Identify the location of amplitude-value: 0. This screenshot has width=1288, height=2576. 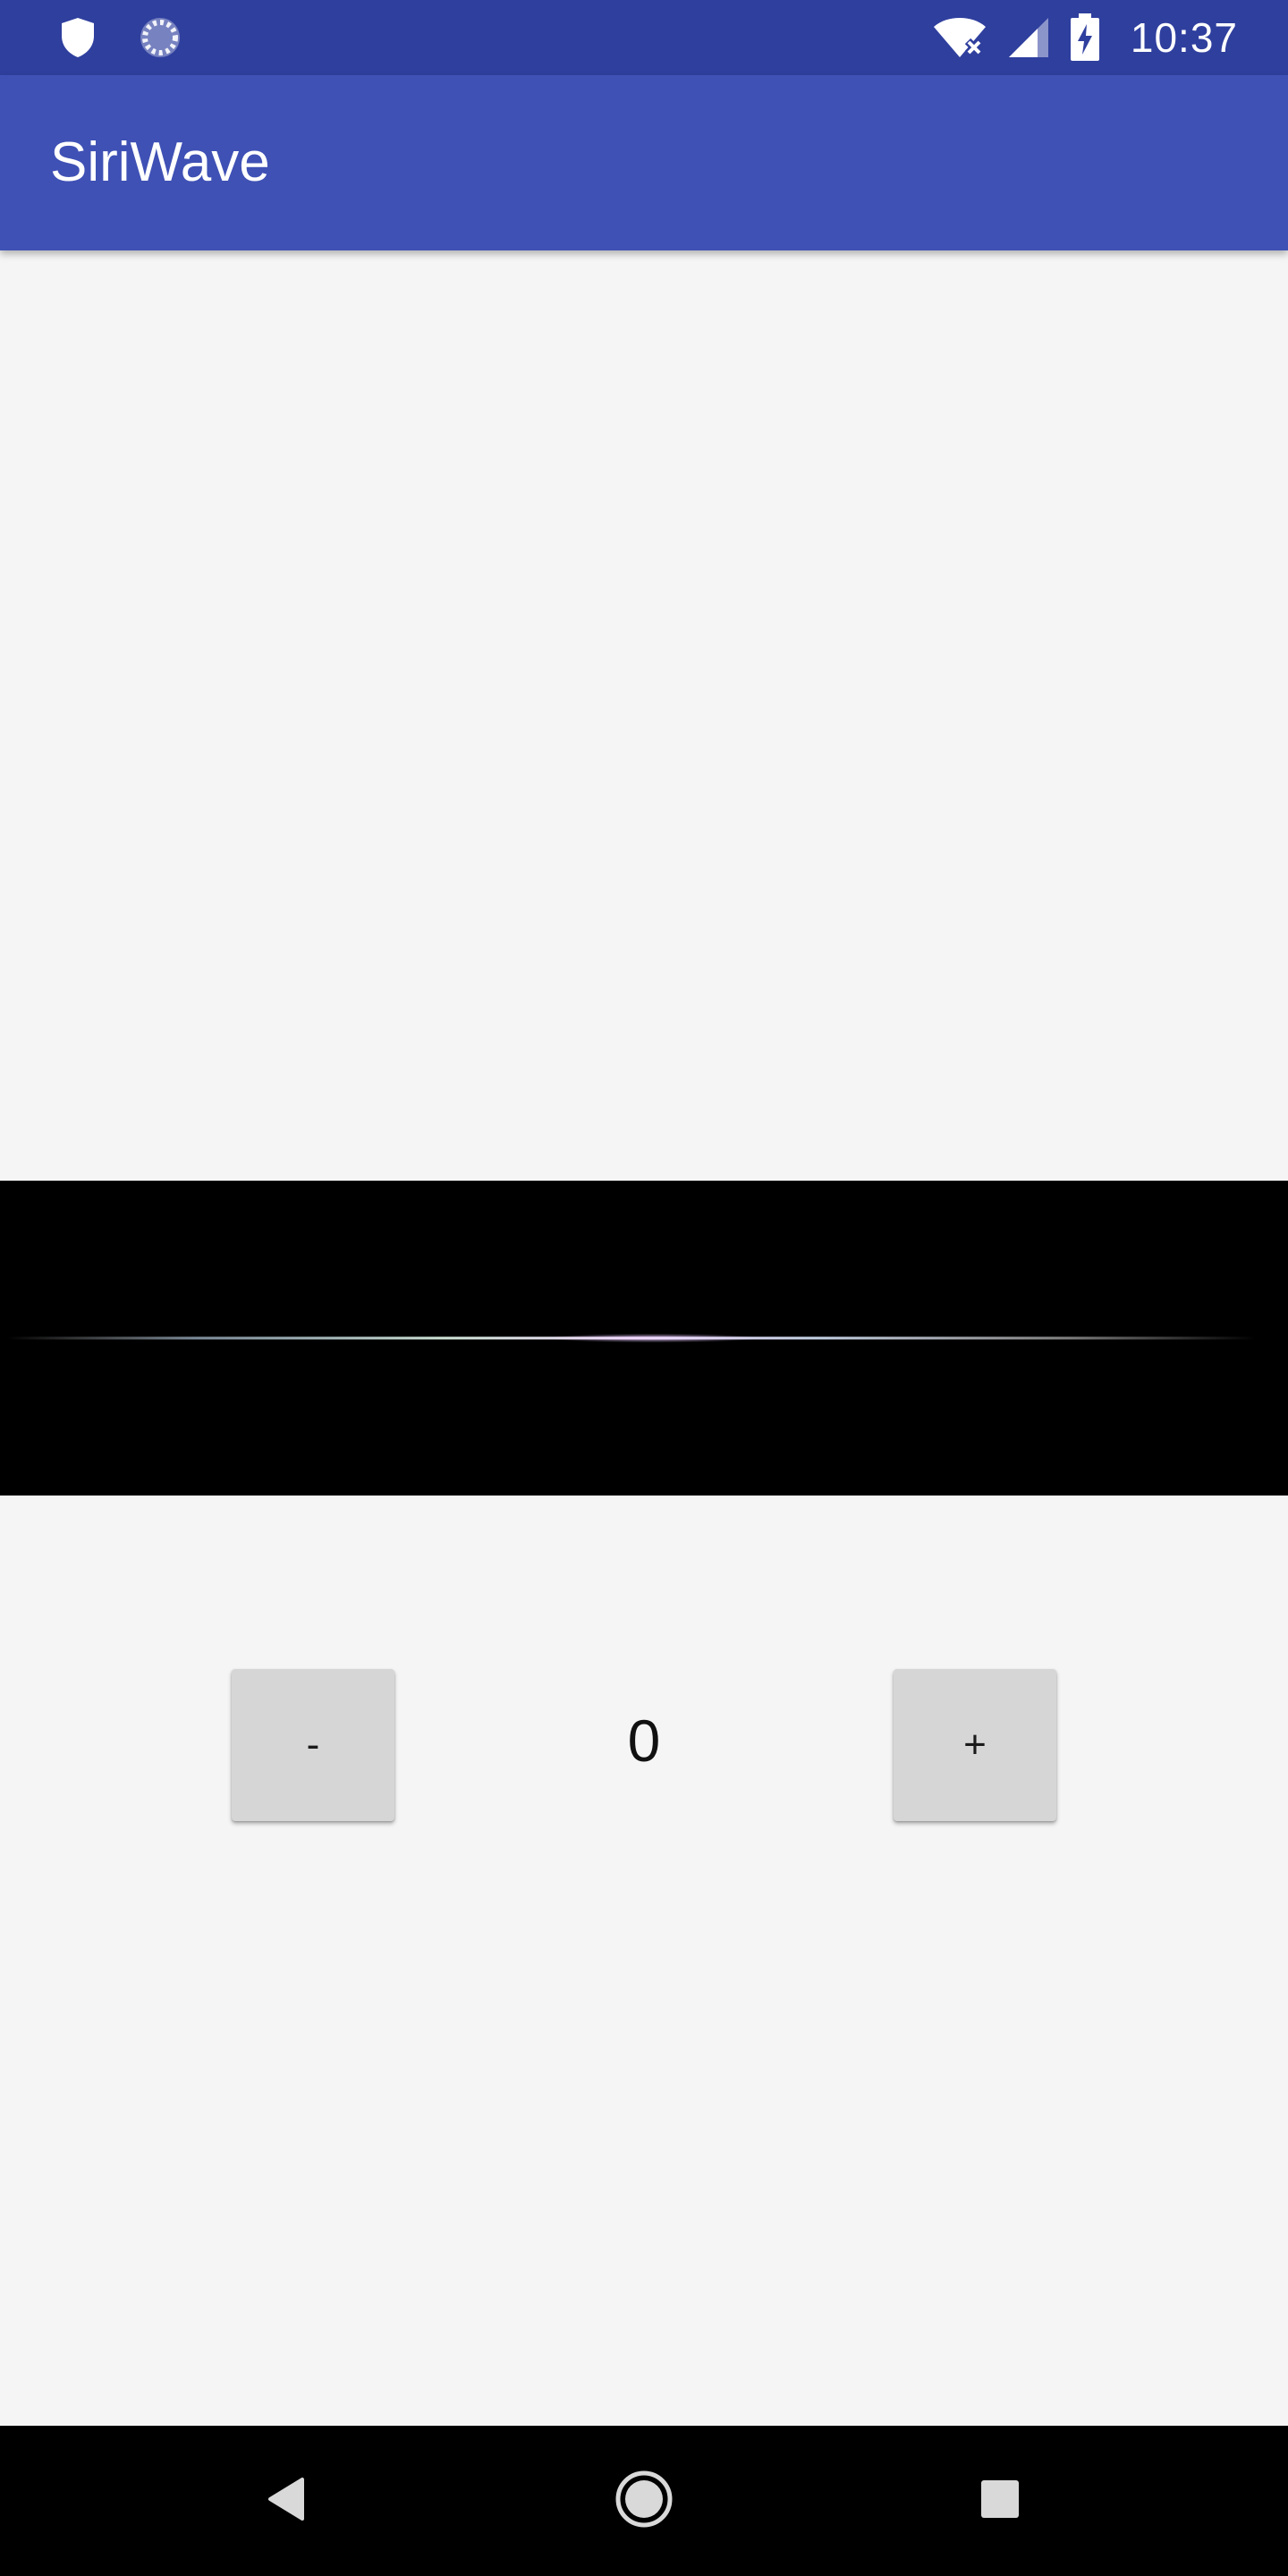
(644, 1740).